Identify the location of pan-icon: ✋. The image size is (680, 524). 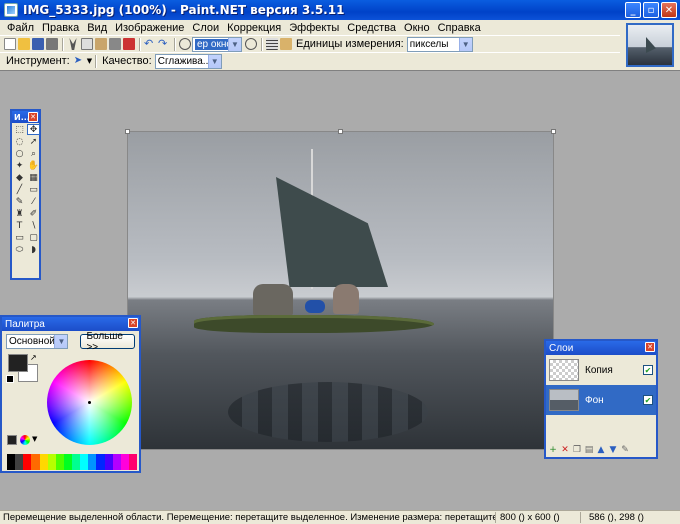
(33, 165).